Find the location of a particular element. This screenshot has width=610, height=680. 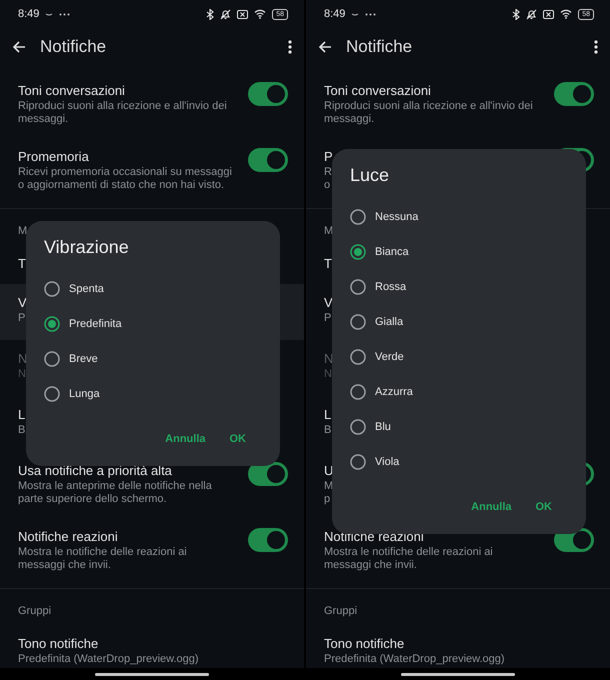

option-label: Rossa is located at coordinates (390, 286).